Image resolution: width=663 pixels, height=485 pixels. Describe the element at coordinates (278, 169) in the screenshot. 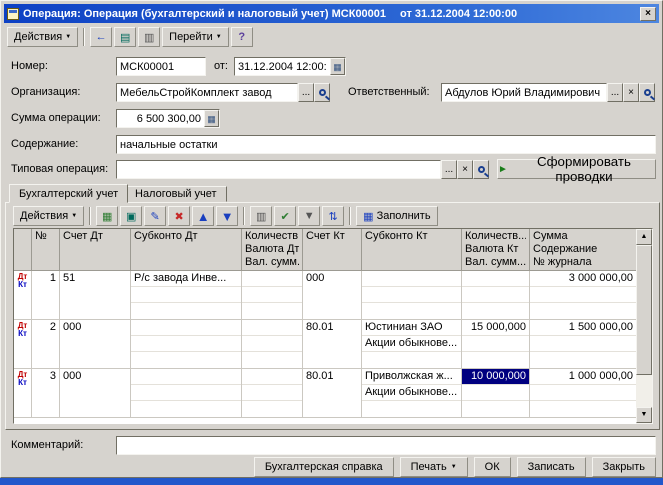

I see `typical-operation-input` at that location.